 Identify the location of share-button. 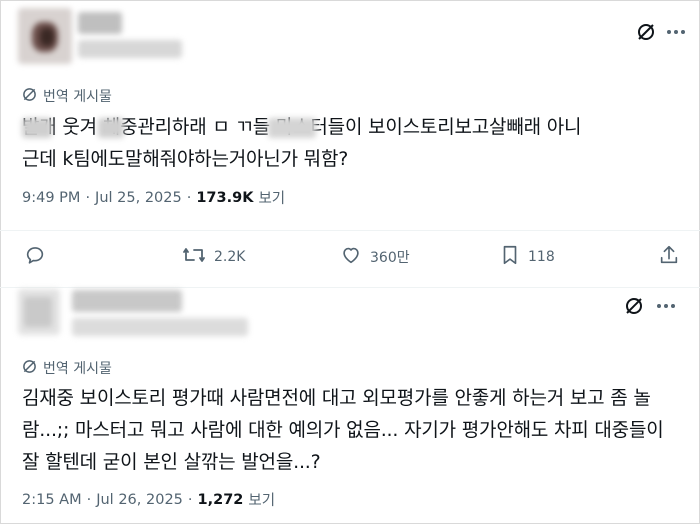
(669, 257).